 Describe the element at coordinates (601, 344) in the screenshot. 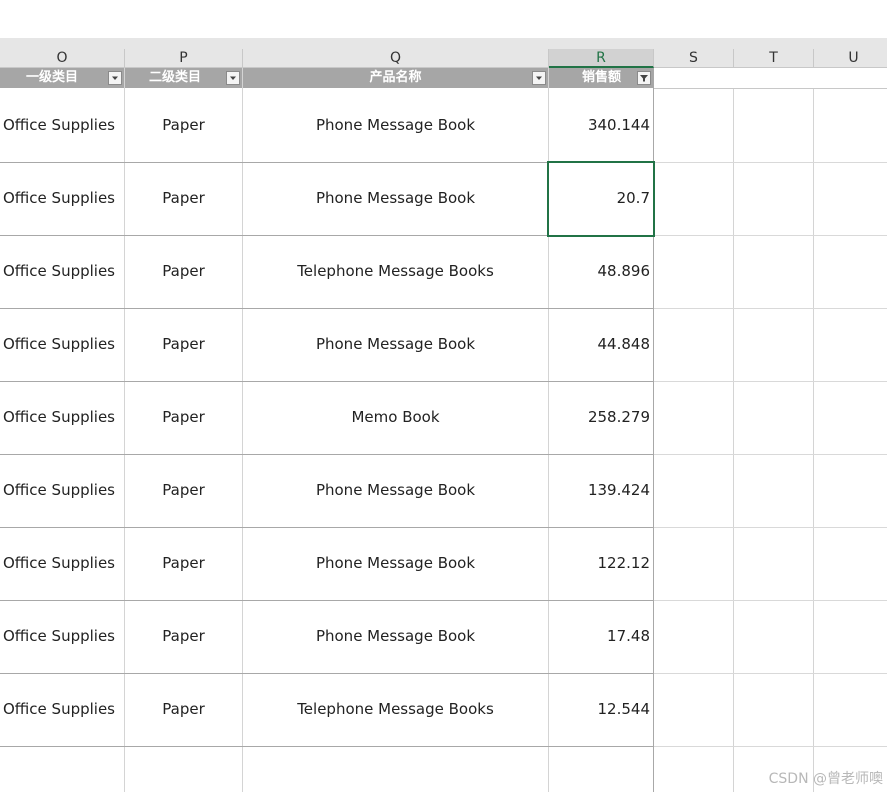

I see `cell-sales: 44.848` at that location.